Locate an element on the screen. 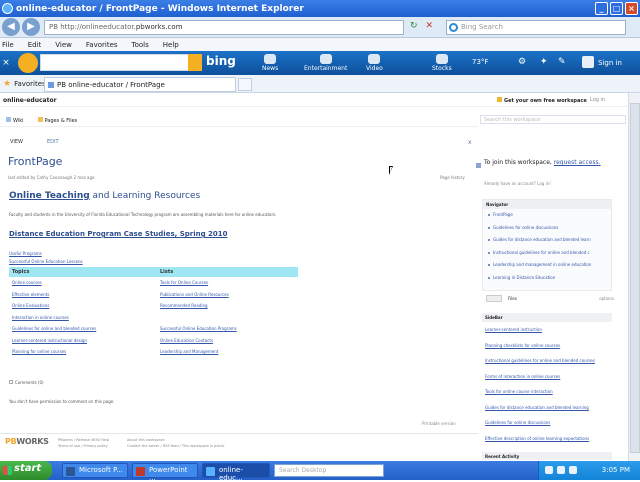  comment-icon is located at coordinates (11, 382).